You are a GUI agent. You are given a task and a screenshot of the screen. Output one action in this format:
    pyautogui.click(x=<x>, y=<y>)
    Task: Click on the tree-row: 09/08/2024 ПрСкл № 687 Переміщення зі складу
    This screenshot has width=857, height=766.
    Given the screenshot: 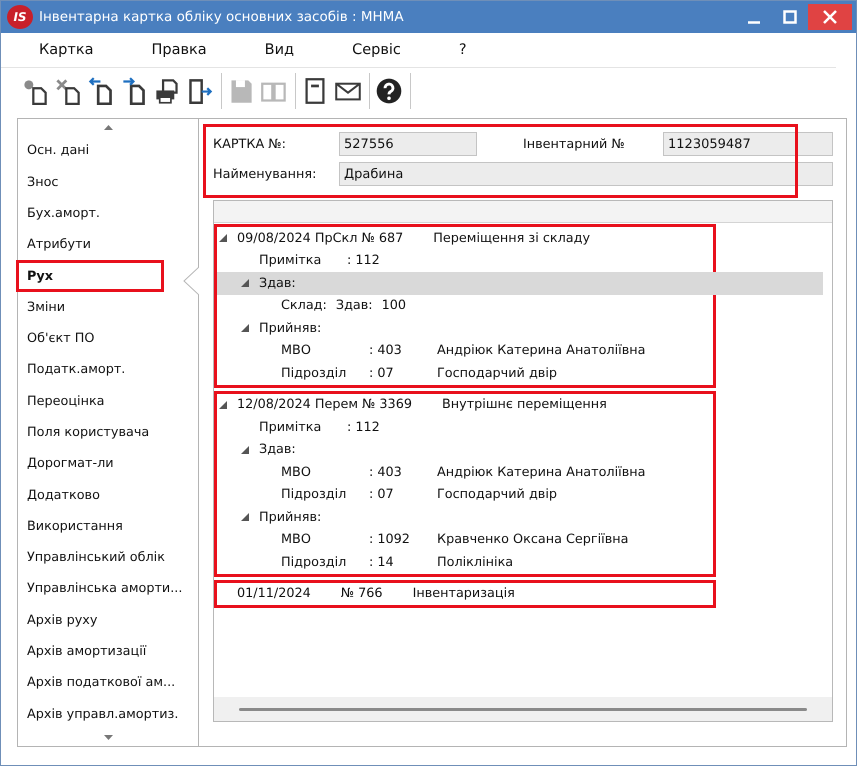 What is the action you would take?
    pyautogui.click(x=465, y=238)
    